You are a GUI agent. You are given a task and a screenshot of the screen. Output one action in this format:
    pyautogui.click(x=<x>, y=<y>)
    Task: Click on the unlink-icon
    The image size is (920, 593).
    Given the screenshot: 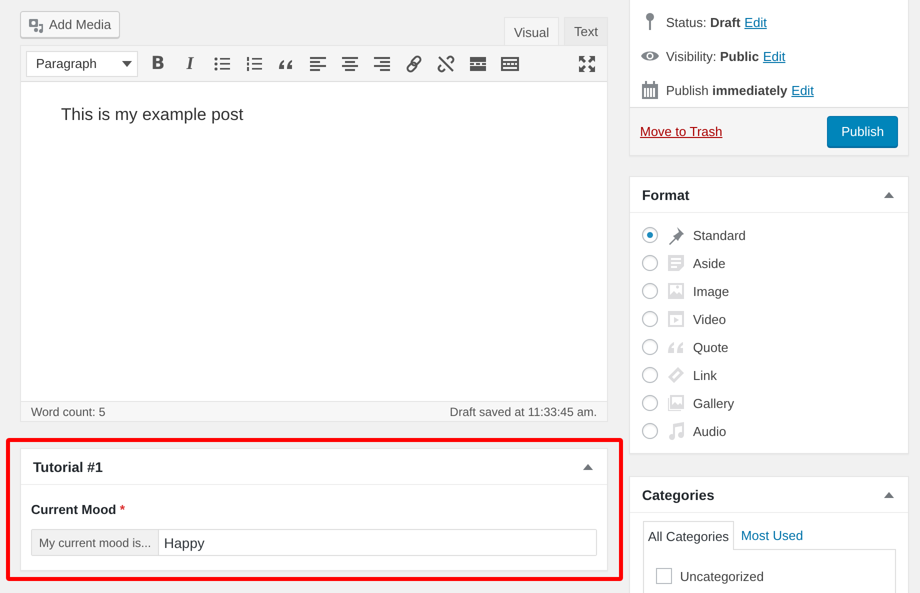 What is the action you would take?
    pyautogui.click(x=446, y=64)
    